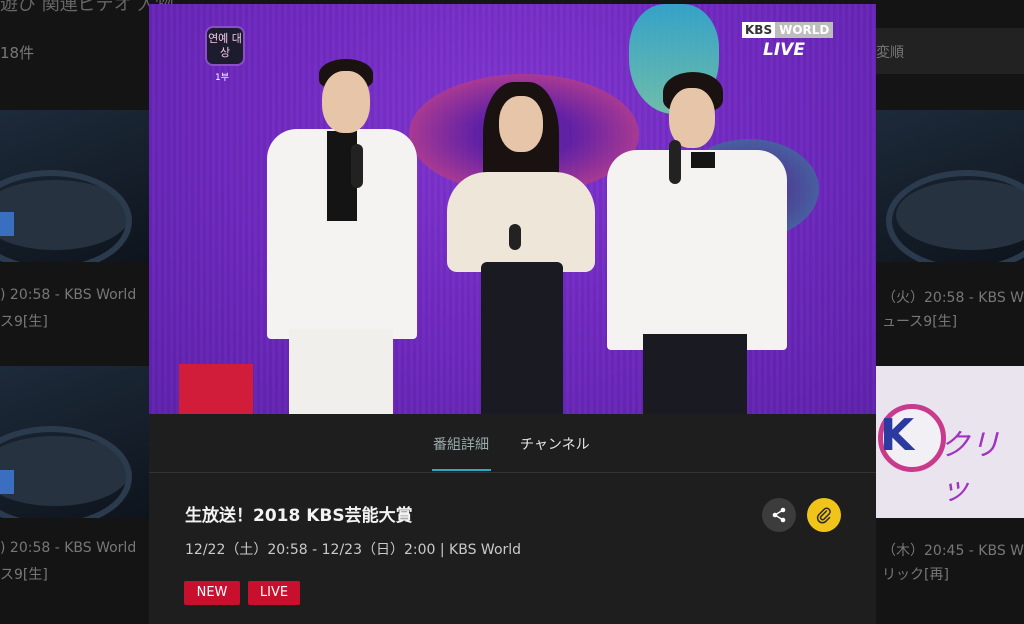 The width and height of the screenshot is (1024, 624). Describe the element at coordinates (299, 516) in the screenshot. I see `program-title: 生放送！2018 KBS芸能大賞` at that location.